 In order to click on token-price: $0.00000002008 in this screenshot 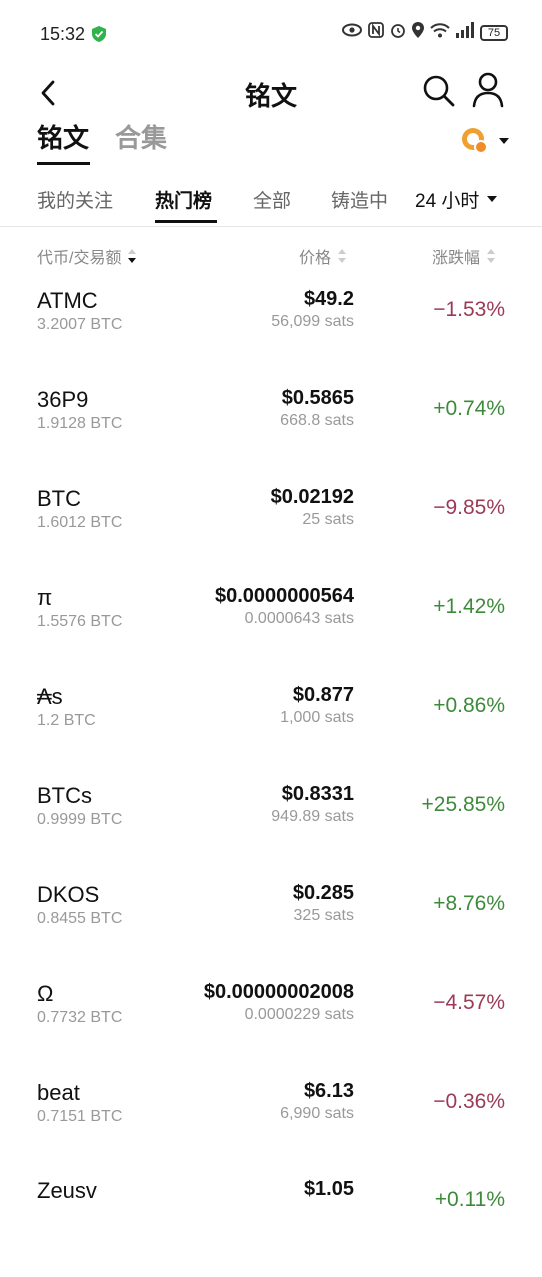, I will do `click(278, 992)`.